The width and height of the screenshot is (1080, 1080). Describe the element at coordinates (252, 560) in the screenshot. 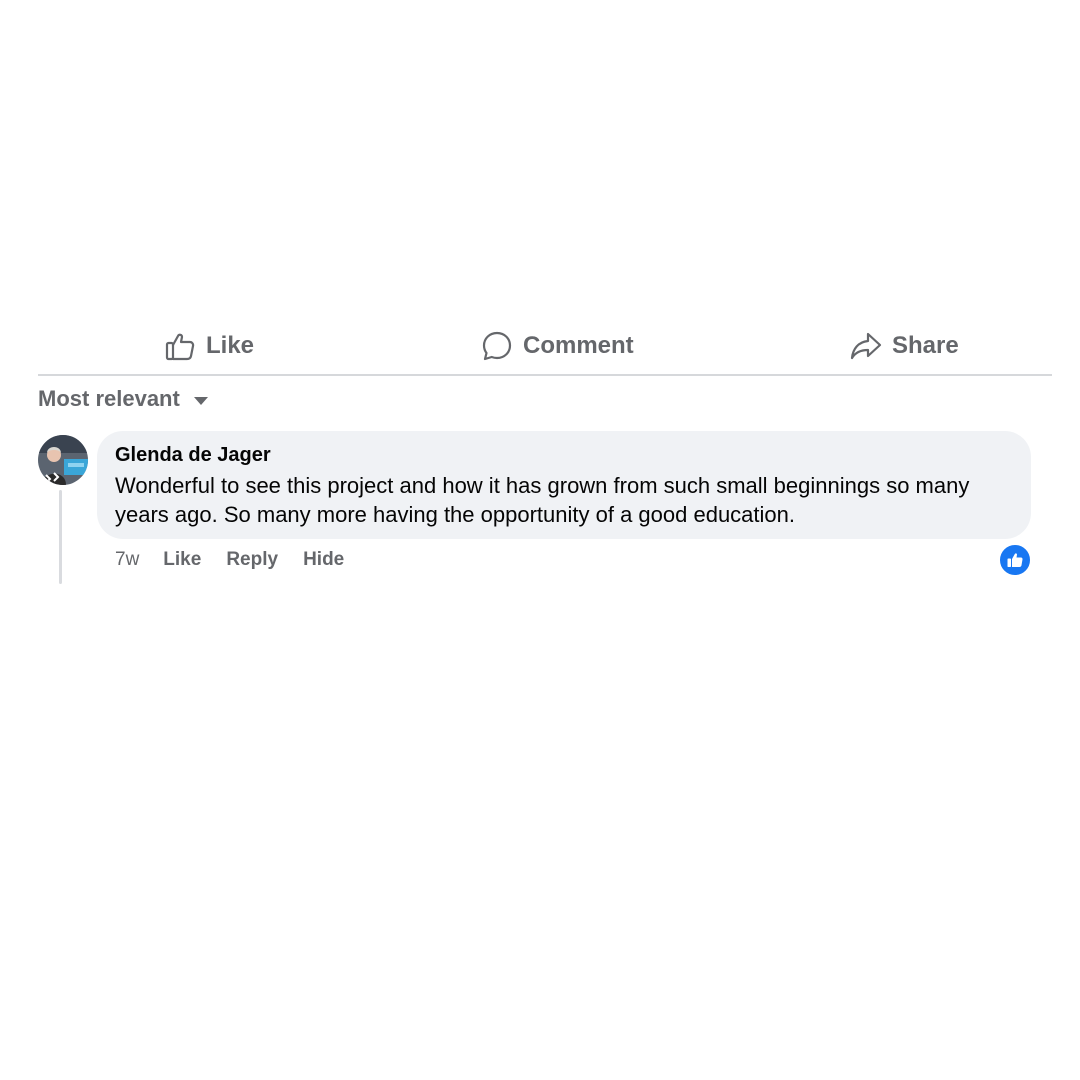

I see `comment-reply-button: Reply` at that location.